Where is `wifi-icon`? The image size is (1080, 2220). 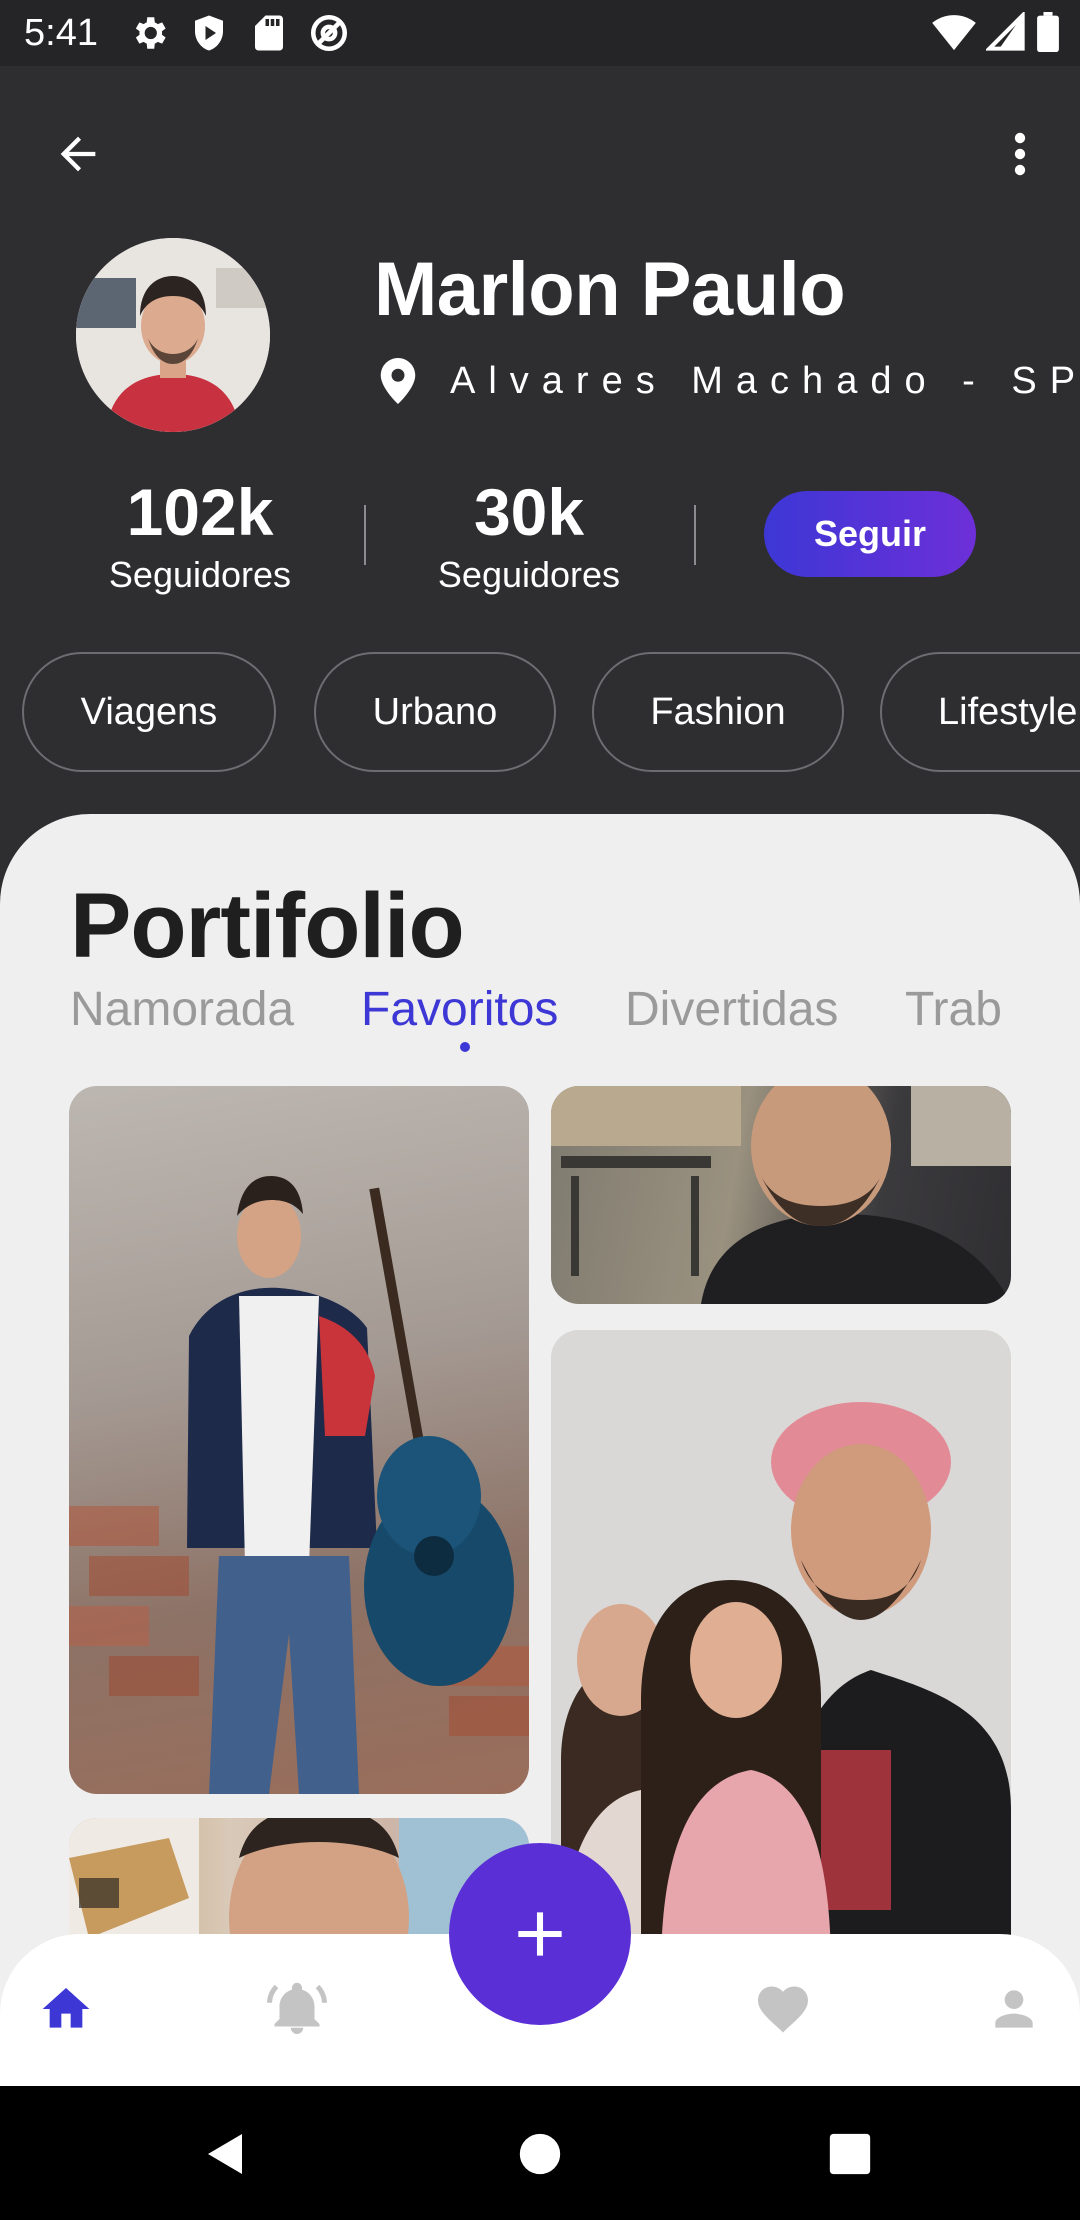 wifi-icon is located at coordinates (954, 34).